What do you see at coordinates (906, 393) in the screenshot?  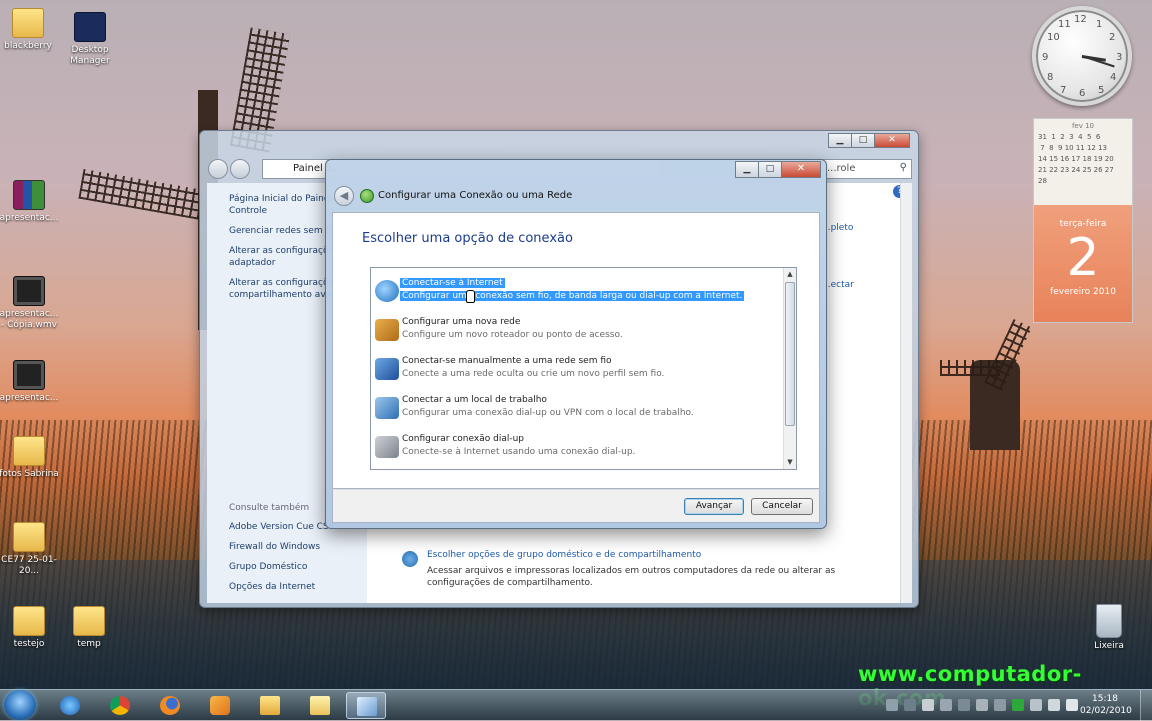 I see `window-scrollbar` at bounding box center [906, 393].